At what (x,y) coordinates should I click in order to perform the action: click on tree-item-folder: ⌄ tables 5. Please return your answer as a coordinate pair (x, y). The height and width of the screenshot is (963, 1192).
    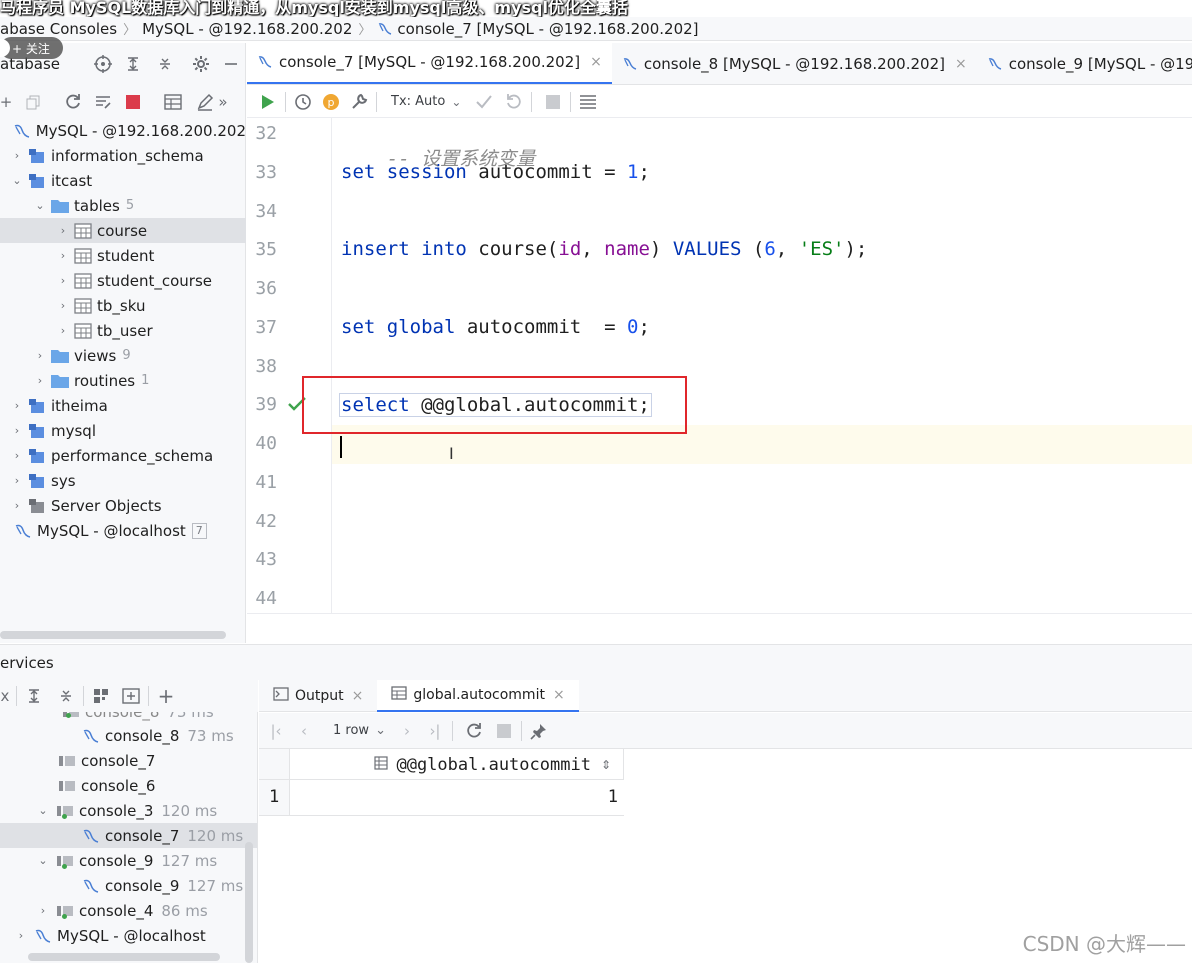
    Looking at the image, I should click on (123, 205).